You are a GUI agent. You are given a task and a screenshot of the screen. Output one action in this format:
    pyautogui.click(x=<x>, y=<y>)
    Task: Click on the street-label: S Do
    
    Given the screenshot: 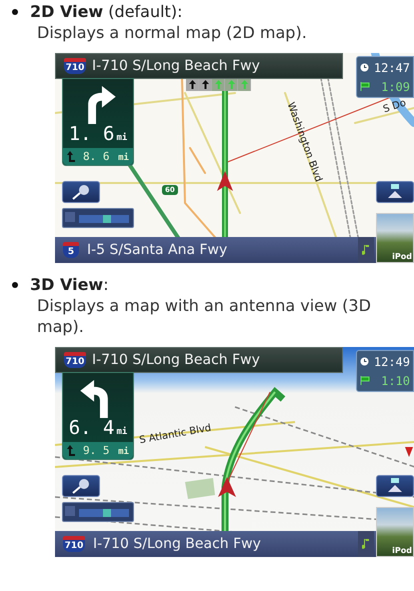 What is the action you would take?
    pyautogui.click(x=395, y=107)
    